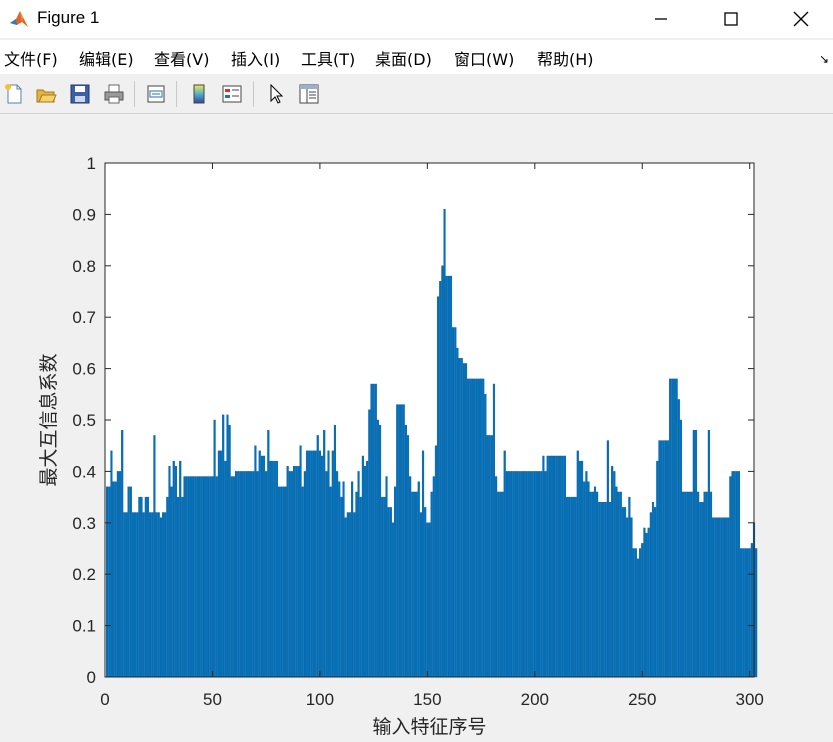 The width and height of the screenshot is (833, 742). What do you see at coordinates (181, 58) in the screenshot?
I see `menu-view: 查看(V)` at bounding box center [181, 58].